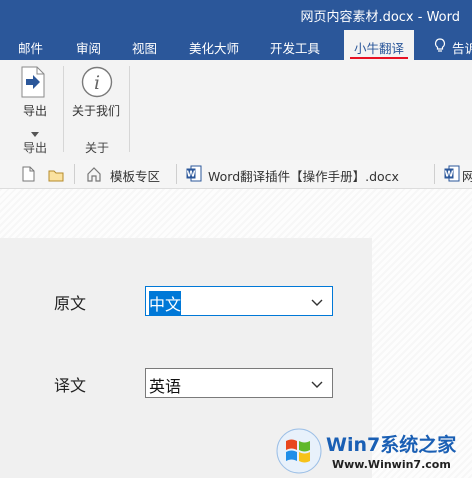 This screenshot has height=478, width=472. I want to click on source-language-label: 原文, so click(70, 303).